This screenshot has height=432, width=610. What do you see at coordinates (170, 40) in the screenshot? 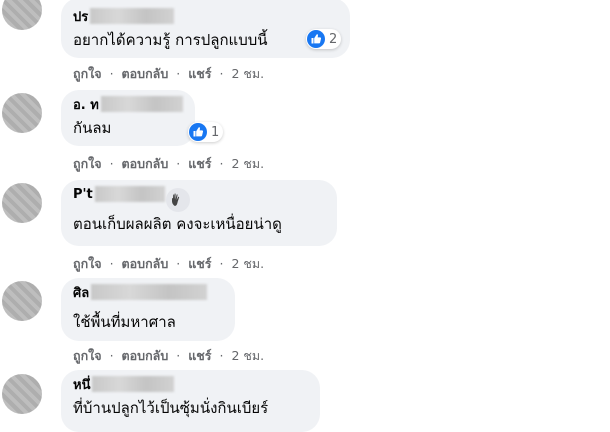
I see `comment-text: อยากได้ความรู้ การปลูกแบบนี้` at bounding box center [170, 40].